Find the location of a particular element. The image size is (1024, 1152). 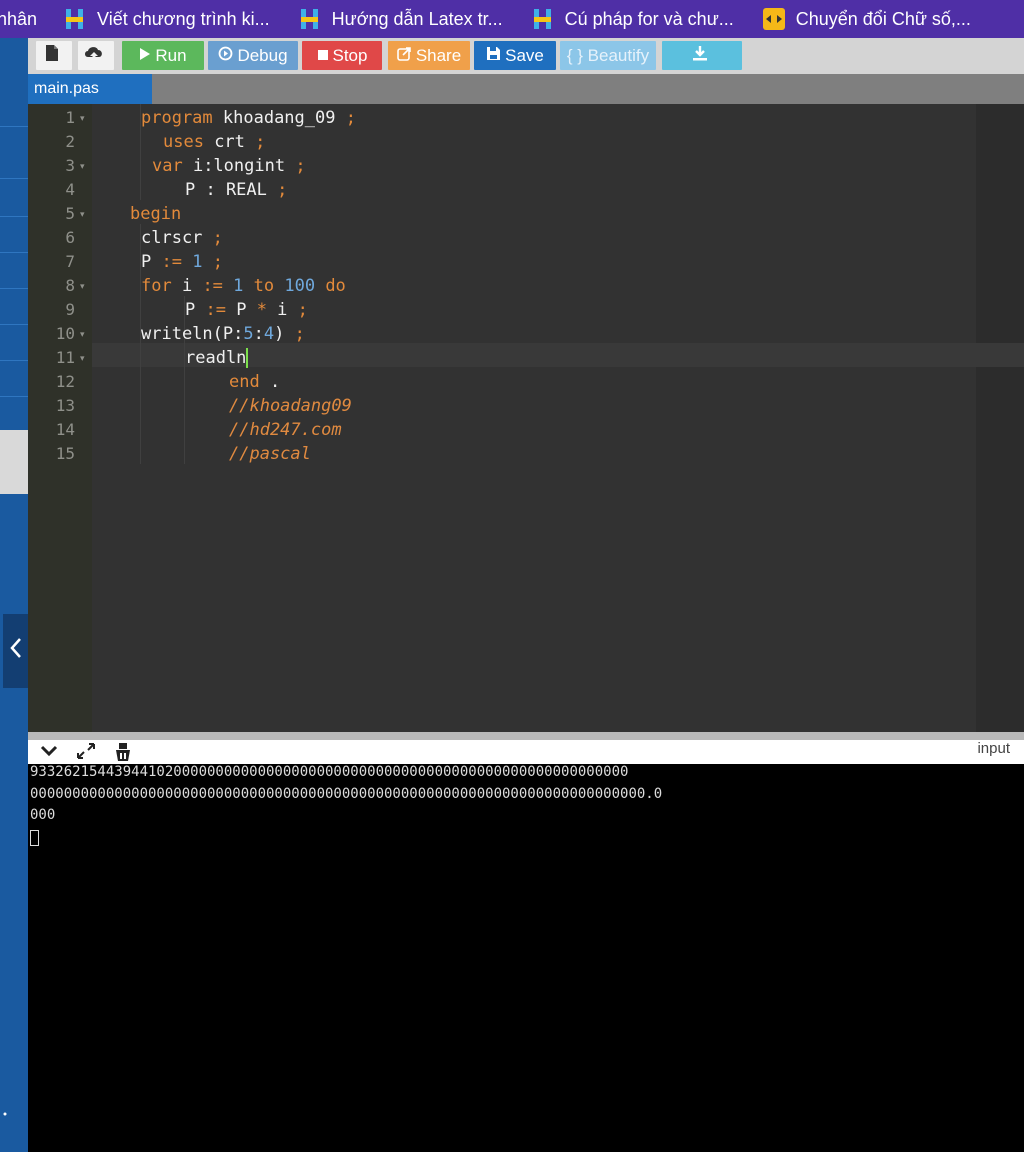

stop-icon is located at coordinates (325, 56).